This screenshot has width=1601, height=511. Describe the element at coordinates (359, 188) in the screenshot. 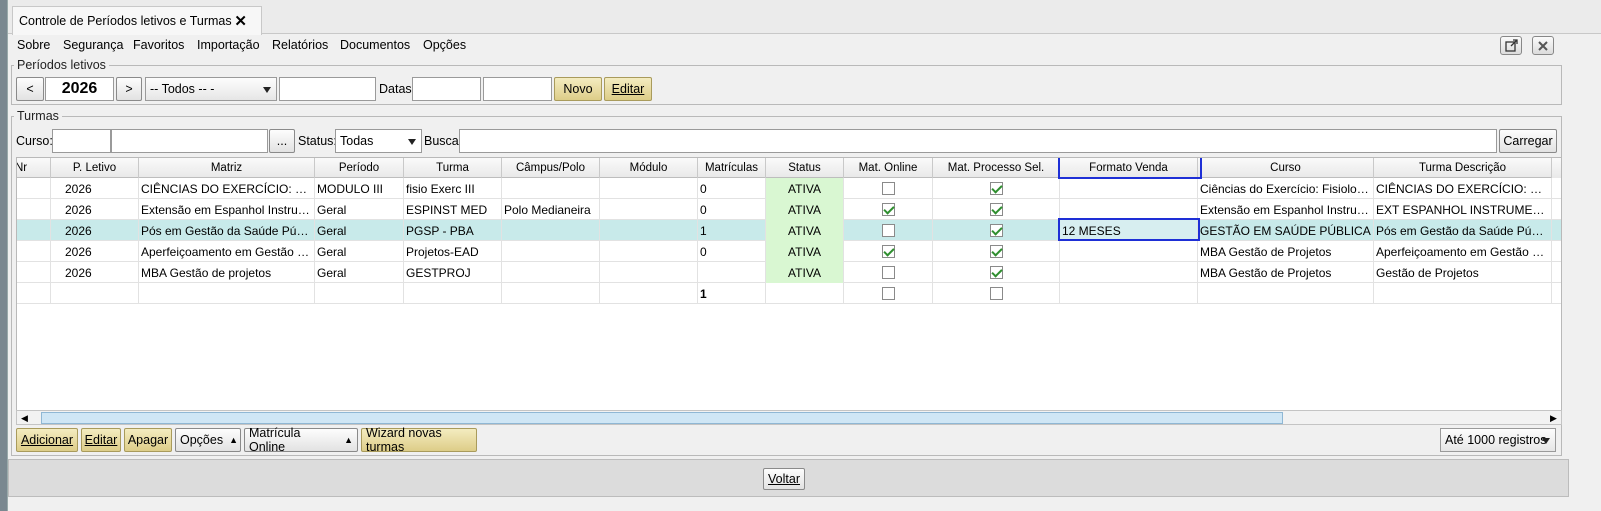

I see `cell-periodo: MODULO III` at that location.